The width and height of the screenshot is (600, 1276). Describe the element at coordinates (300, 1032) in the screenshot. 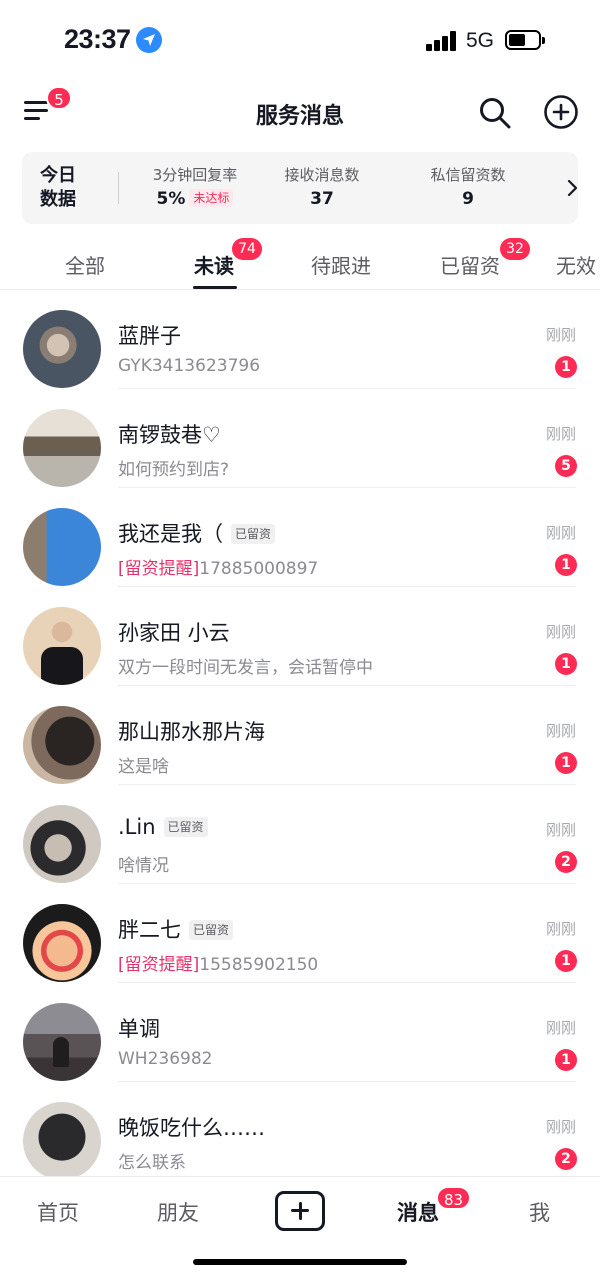

I see `list-item: 单调 WH236982 刚刚 1` at that location.